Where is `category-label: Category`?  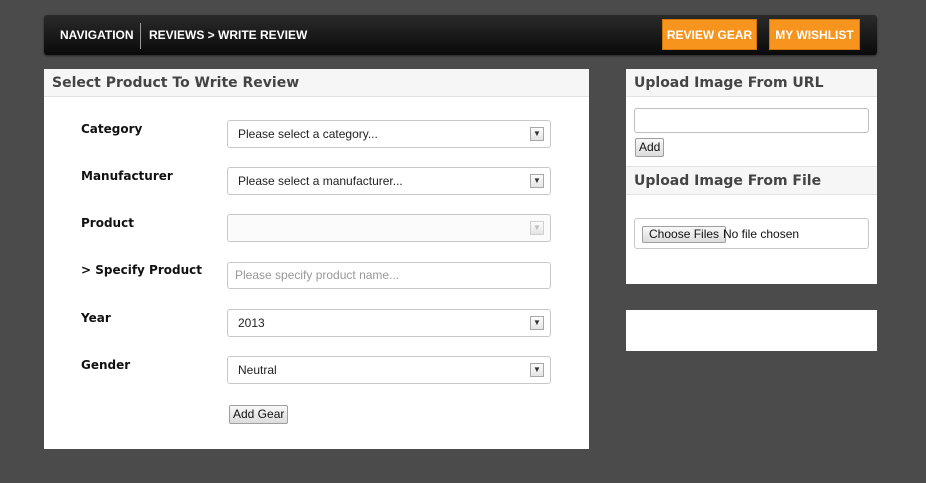
category-label: Category is located at coordinates (112, 129).